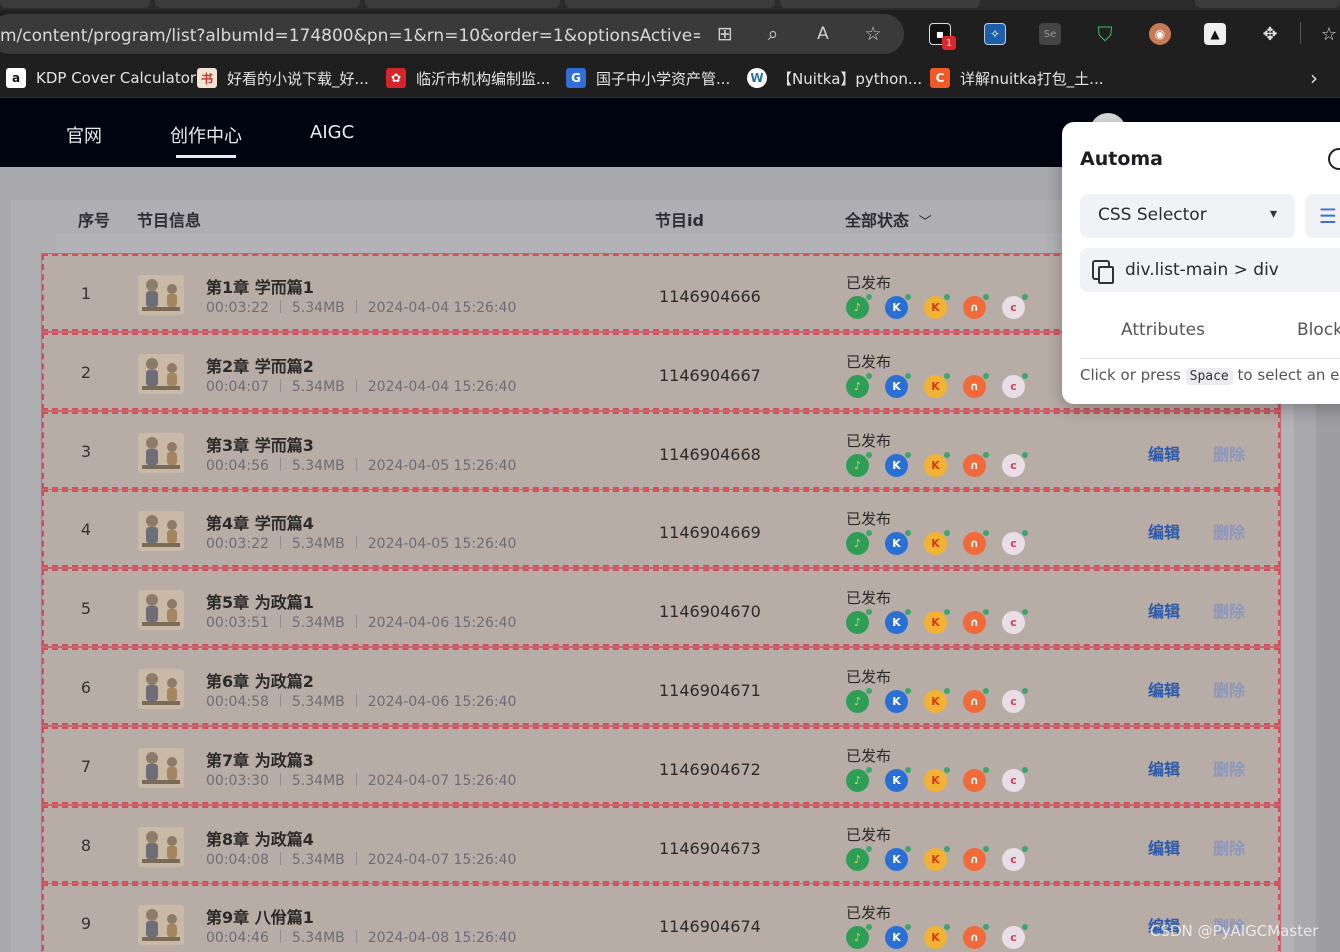  Describe the element at coordinates (260, 759) in the screenshot. I see `program-title: 第7章 为政篇3` at that location.